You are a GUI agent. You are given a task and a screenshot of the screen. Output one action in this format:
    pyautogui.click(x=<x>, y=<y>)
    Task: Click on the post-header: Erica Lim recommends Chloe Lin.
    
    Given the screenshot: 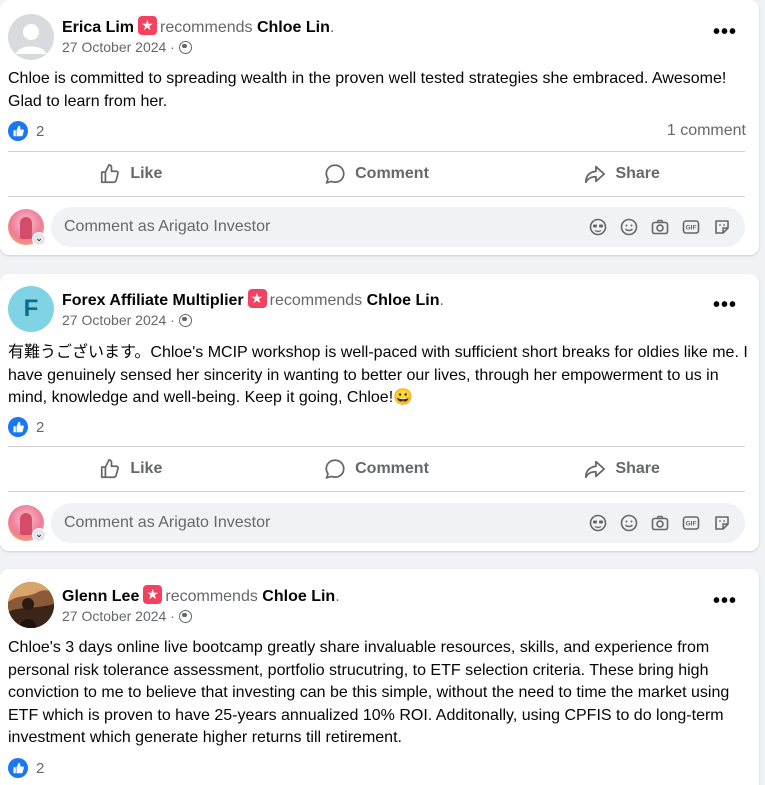 What is the action you would take?
    pyautogui.click(x=198, y=26)
    